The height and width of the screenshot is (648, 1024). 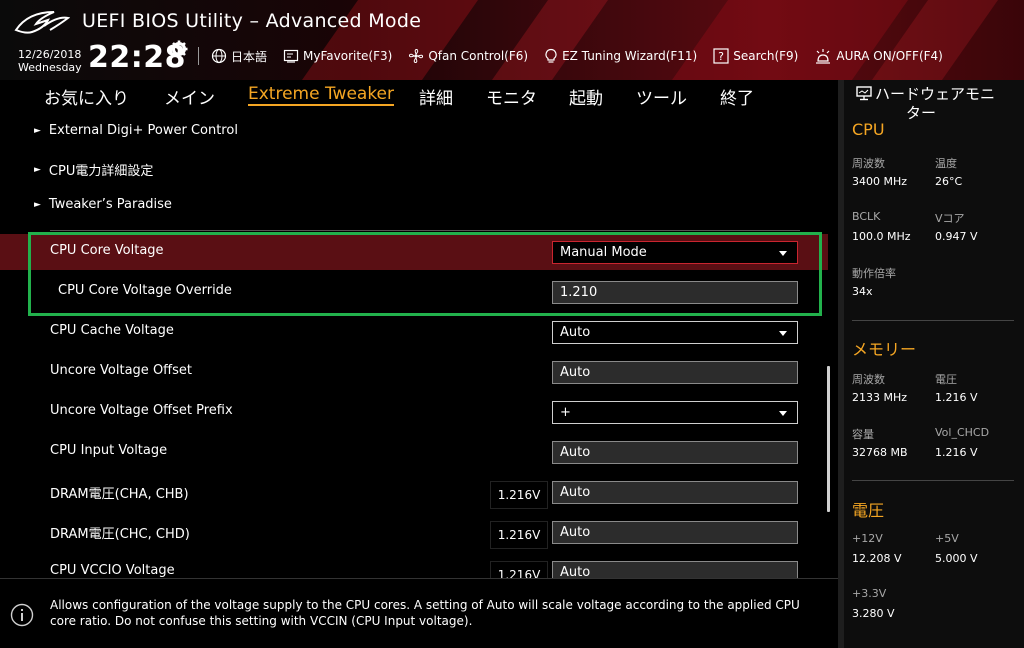 What do you see at coordinates (675, 532) in the screenshot?
I see `dram-voltage-chcd-input: Auto` at bounding box center [675, 532].